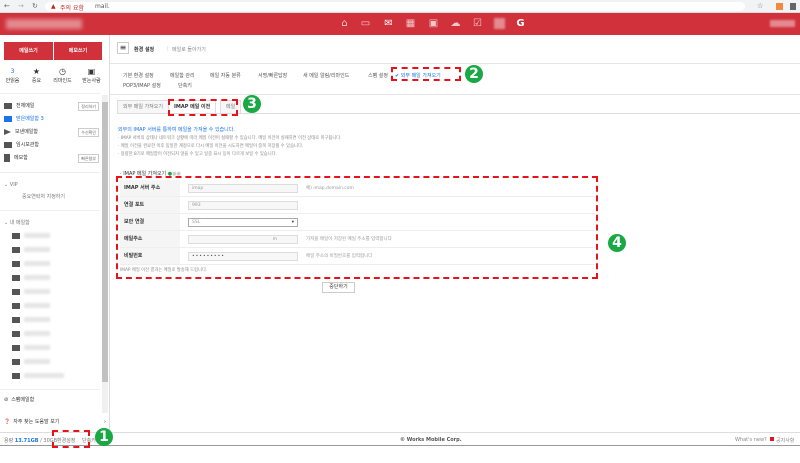 This screenshot has width=800, height=463. Describe the element at coordinates (123, 48) in the screenshot. I see `menu-icon: ≡` at that location.